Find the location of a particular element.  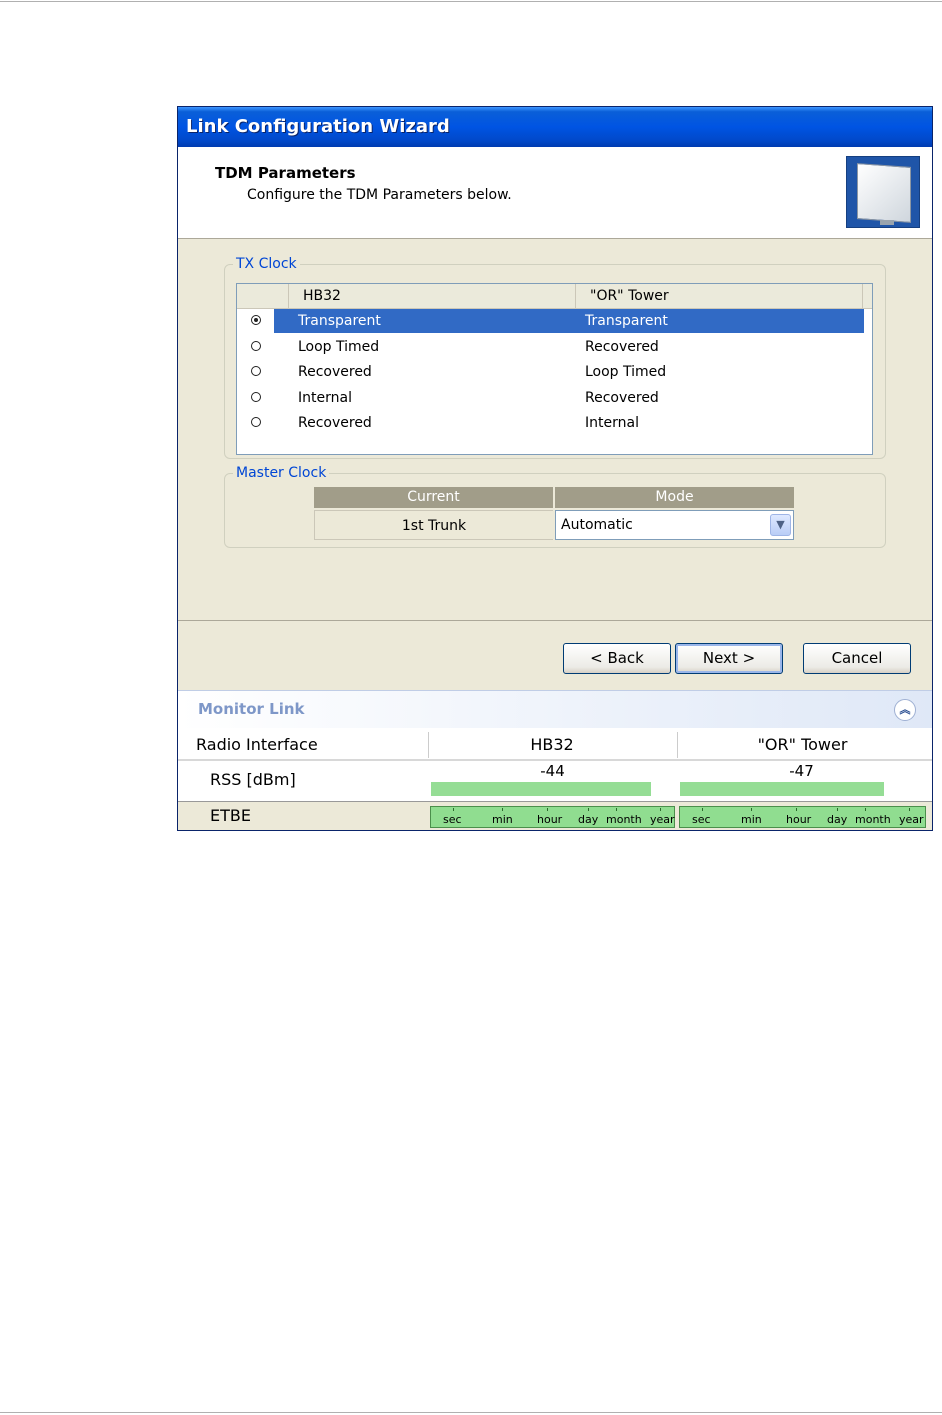

antenna-mount is located at coordinates (887, 222).